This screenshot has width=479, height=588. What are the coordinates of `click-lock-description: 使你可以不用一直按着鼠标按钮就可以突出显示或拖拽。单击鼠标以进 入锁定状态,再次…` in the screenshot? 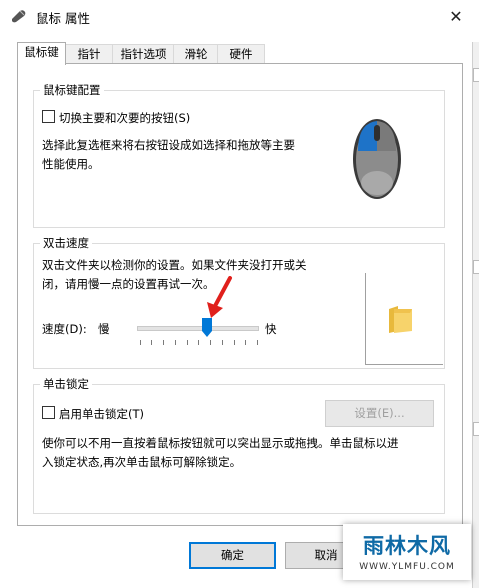 It's located at (220, 452).